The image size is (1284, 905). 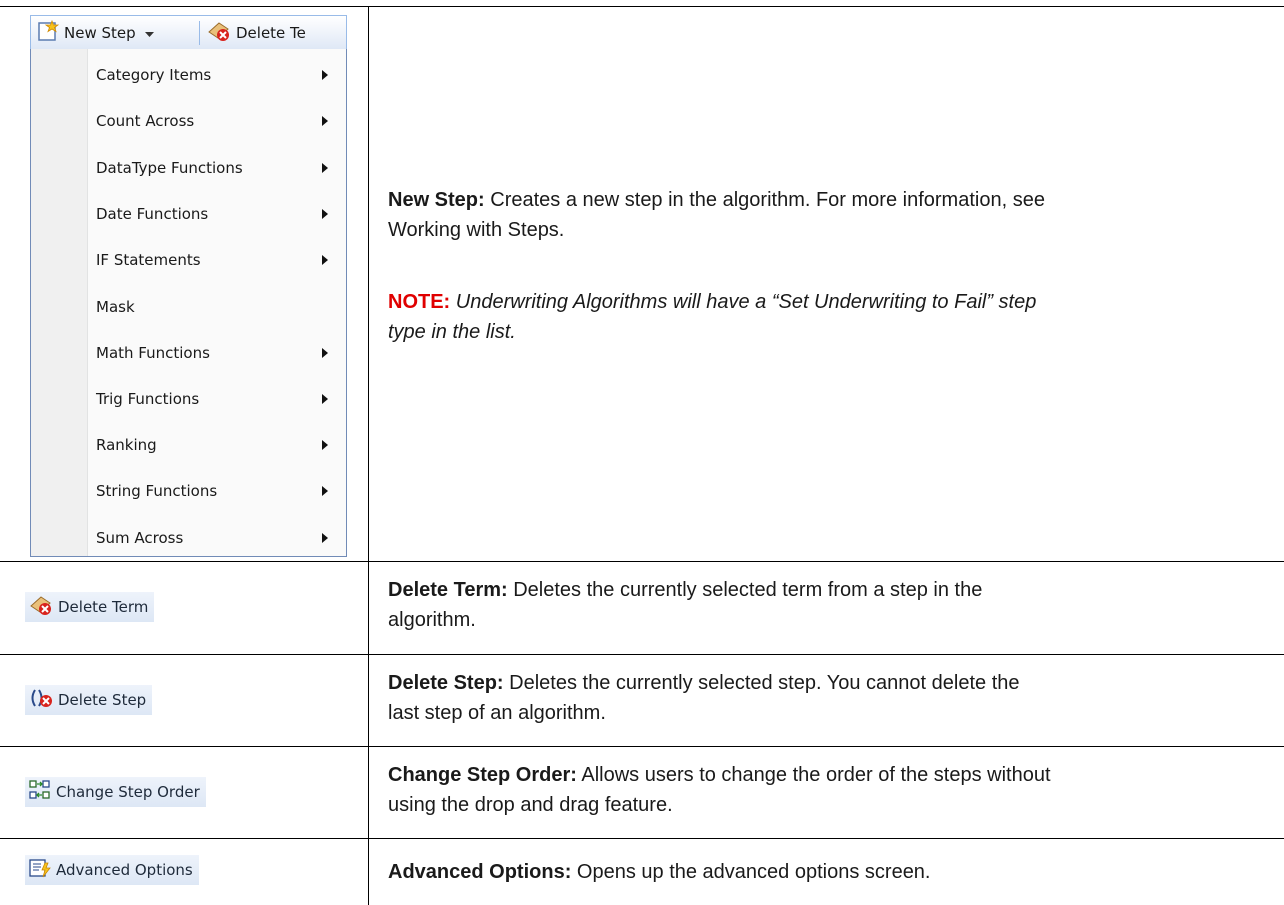 I want to click on menu-item: String Functions, so click(x=216, y=491).